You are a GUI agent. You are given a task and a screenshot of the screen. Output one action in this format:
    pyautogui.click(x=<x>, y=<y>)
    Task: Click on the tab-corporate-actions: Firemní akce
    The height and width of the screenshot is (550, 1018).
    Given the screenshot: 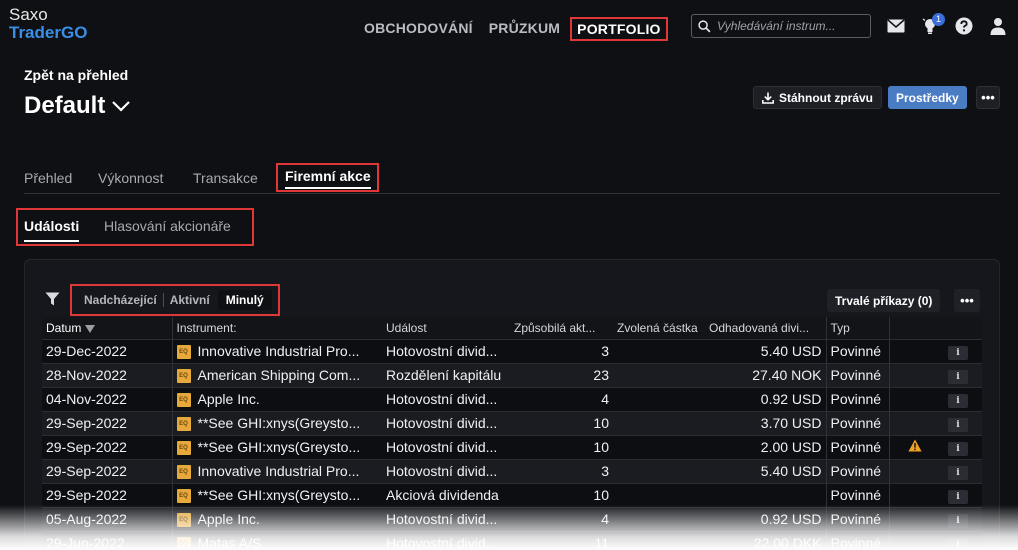 What is the action you would take?
    pyautogui.click(x=327, y=177)
    